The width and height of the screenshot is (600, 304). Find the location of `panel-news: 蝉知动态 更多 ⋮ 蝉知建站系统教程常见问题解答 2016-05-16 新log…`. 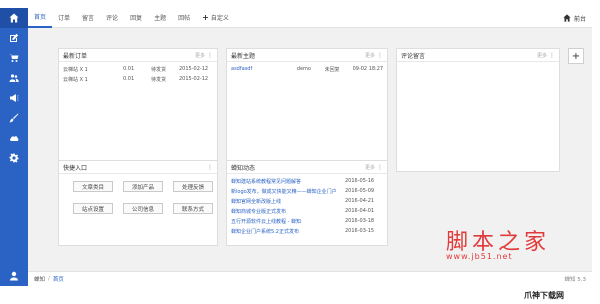

panel-news: 蝉知动态 更多 ⋮ 蝉知建站系统教程常见问题解答 2016-05-16 新log… is located at coordinates (307, 203).